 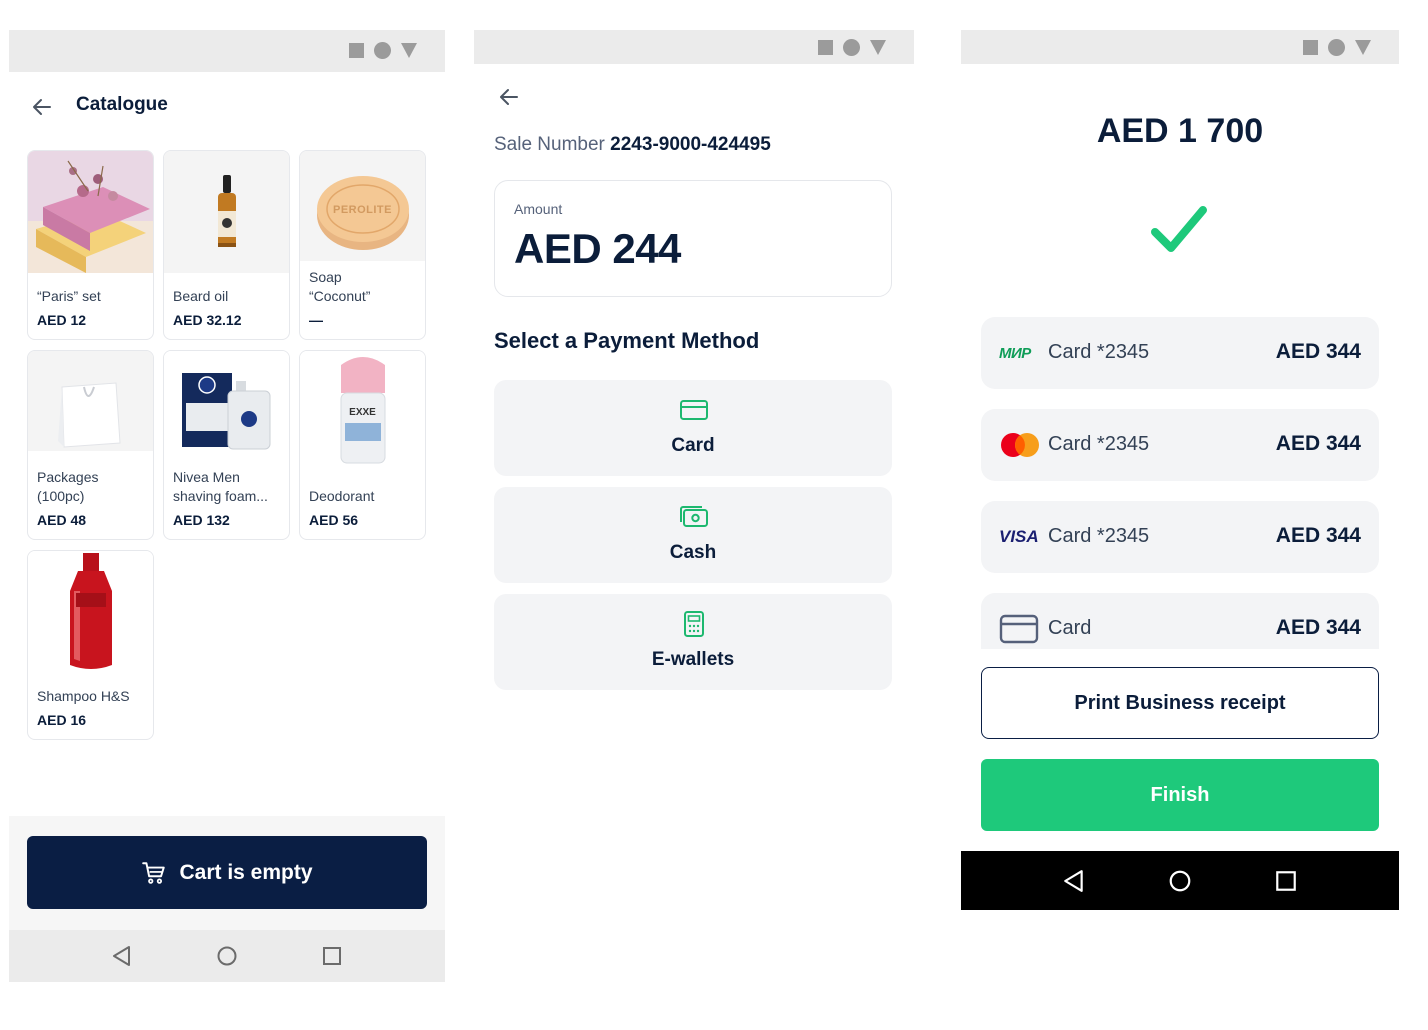 I want to click on product-price: AED 16, so click(x=62, y=720).